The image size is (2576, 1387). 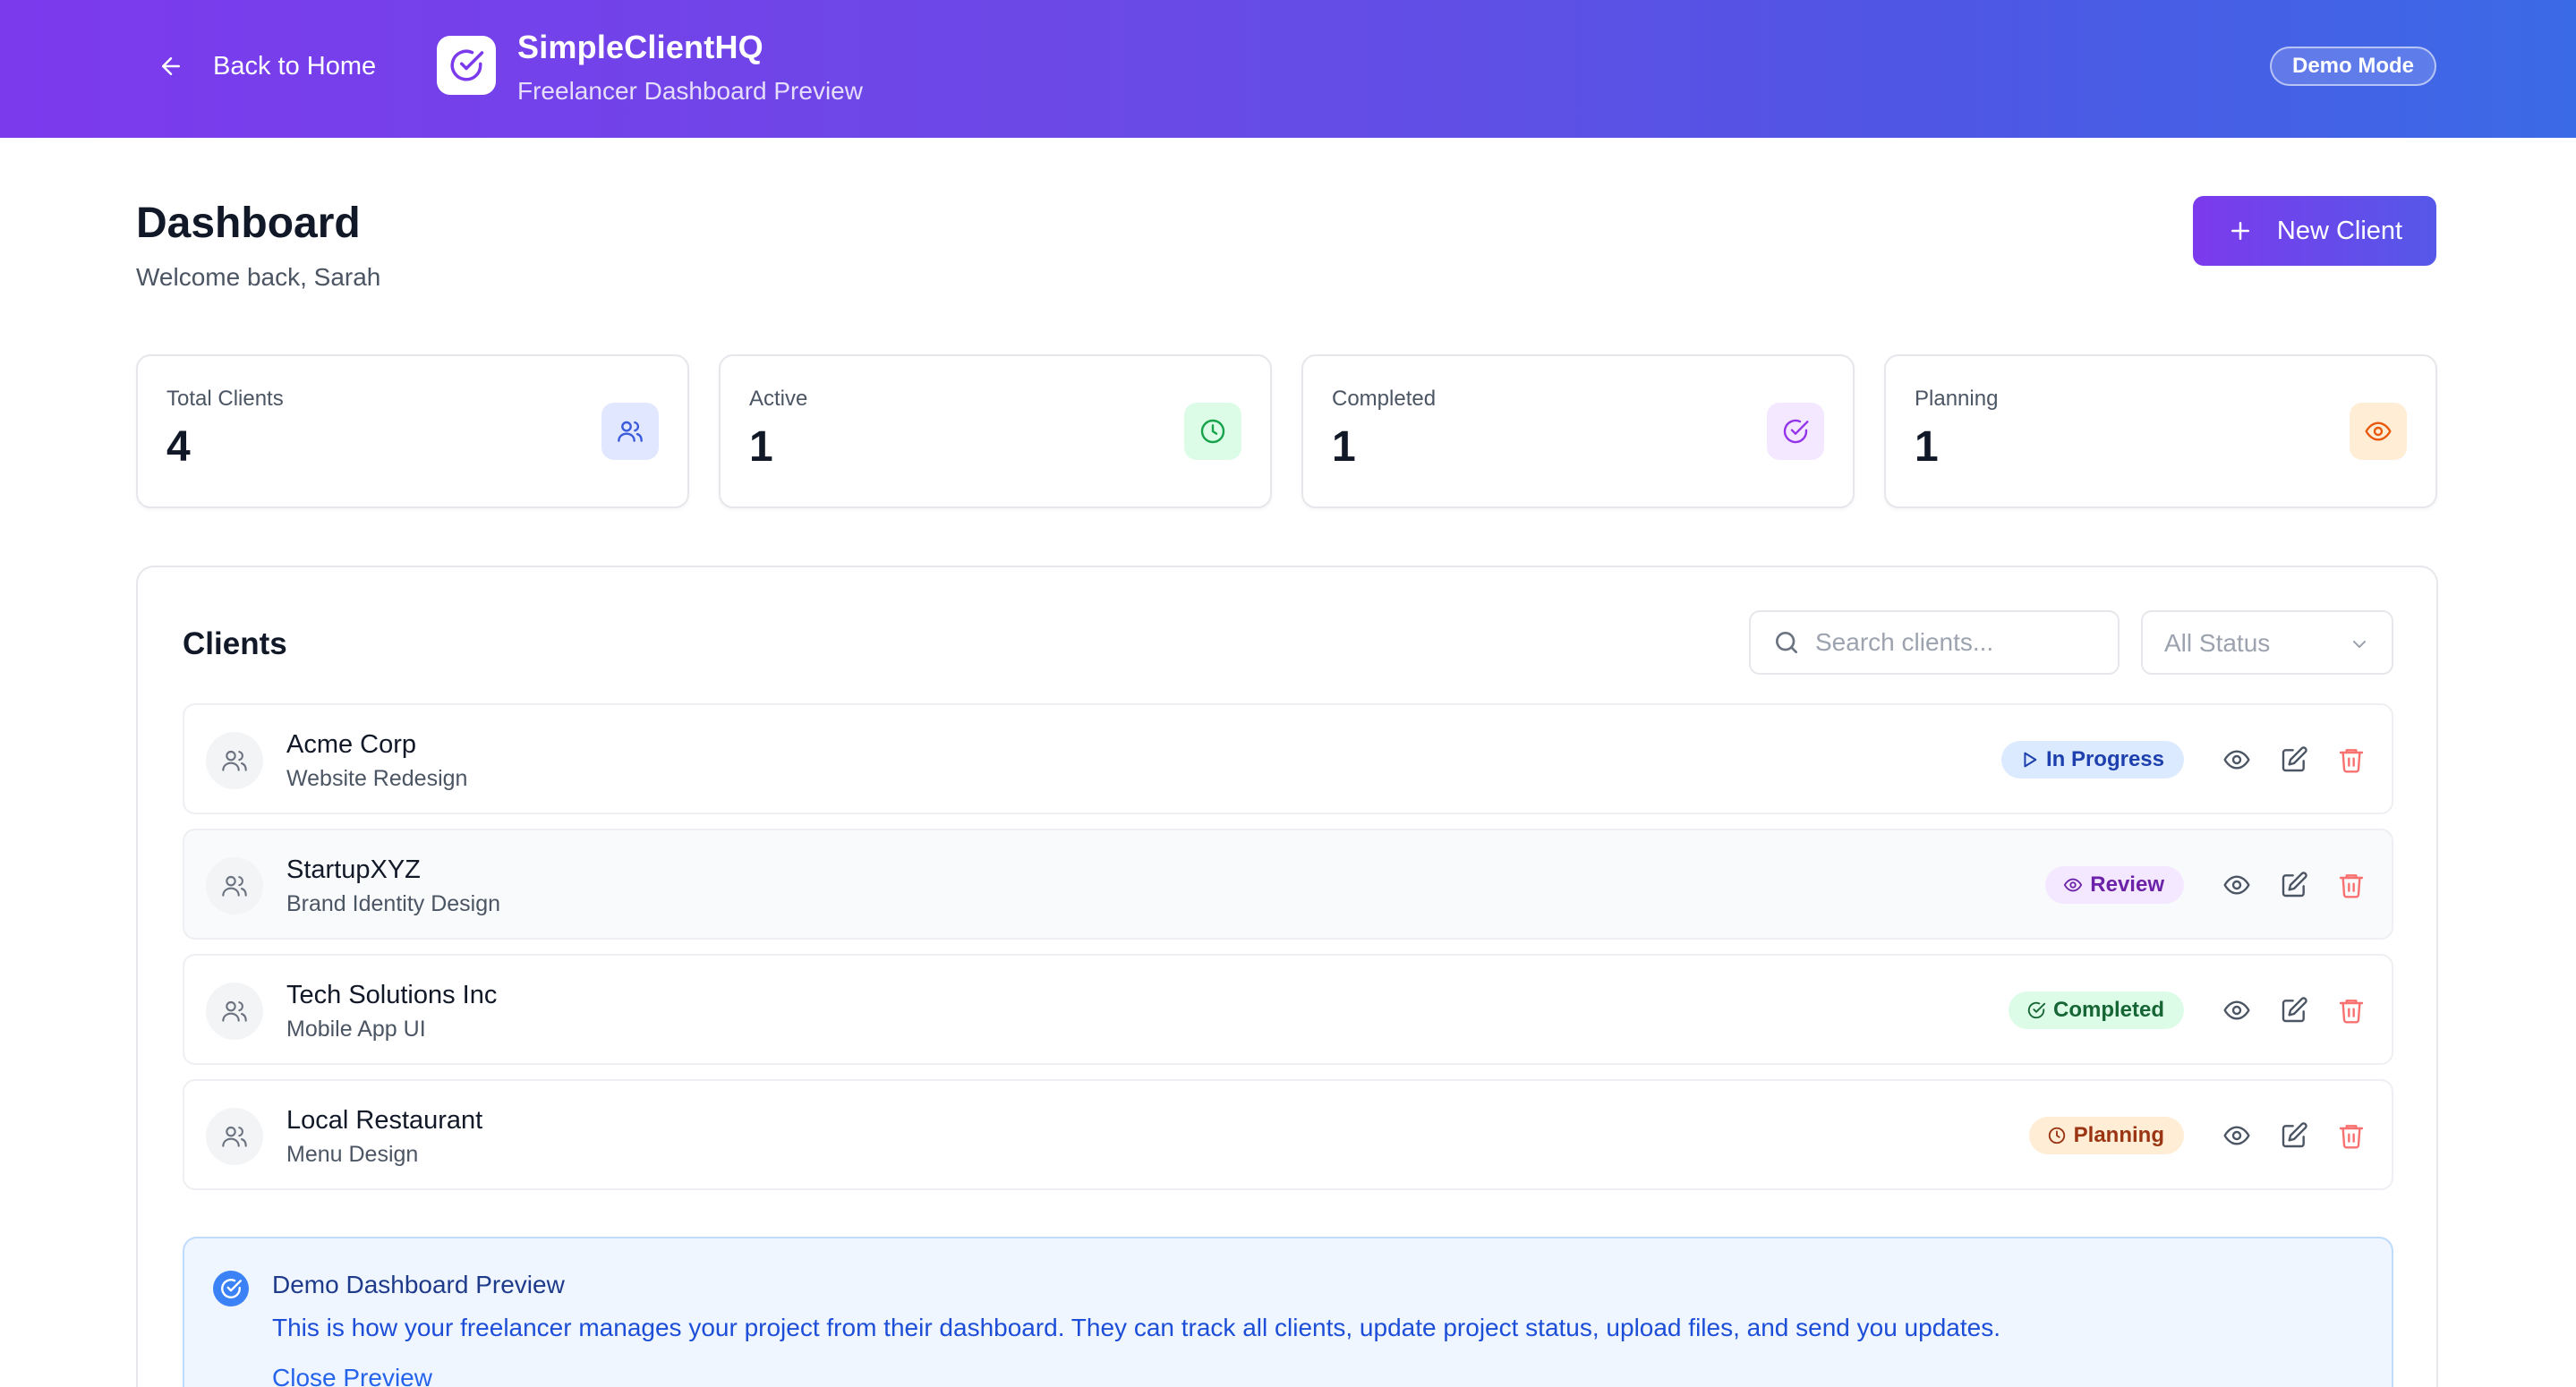 What do you see at coordinates (2108, 1010) in the screenshot?
I see `status-label: Completed` at bounding box center [2108, 1010].